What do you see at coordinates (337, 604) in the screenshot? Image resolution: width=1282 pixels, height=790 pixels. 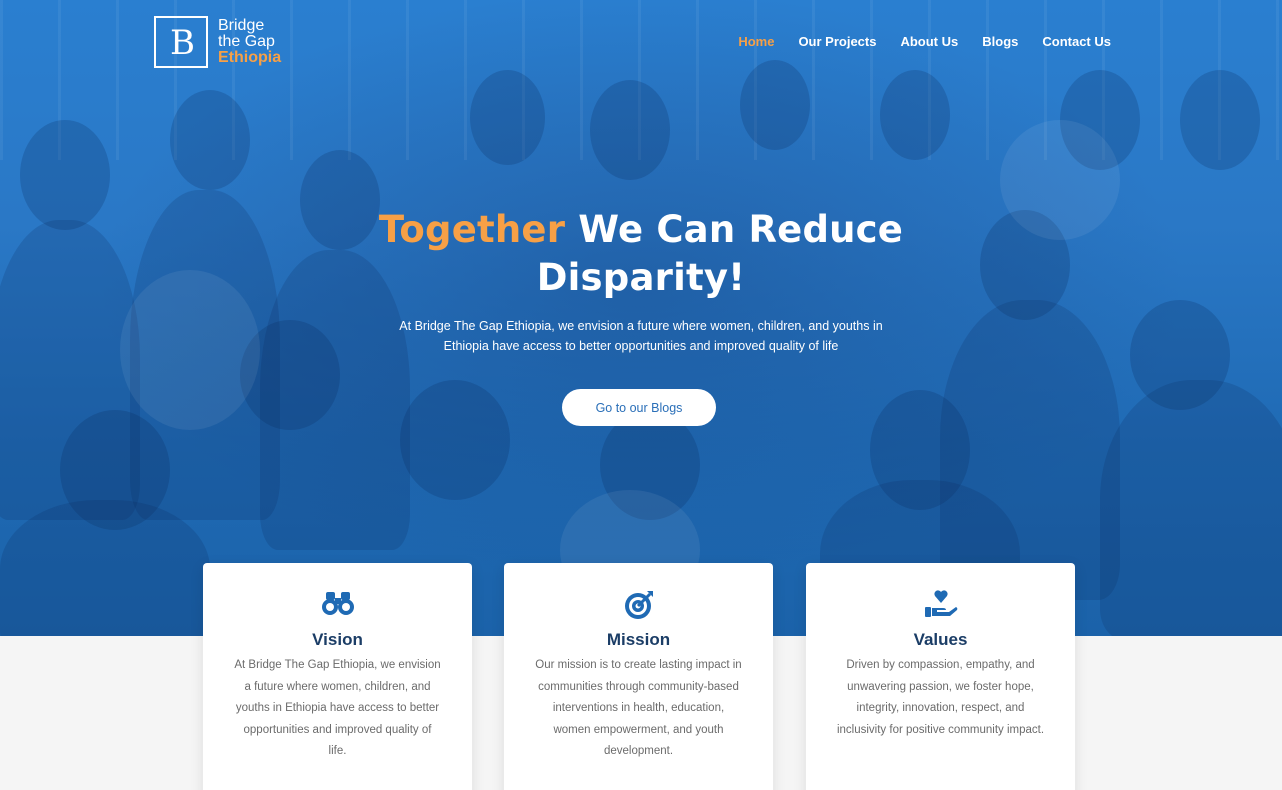 I see `binoculars-icon` at bounding box center [337, 604].